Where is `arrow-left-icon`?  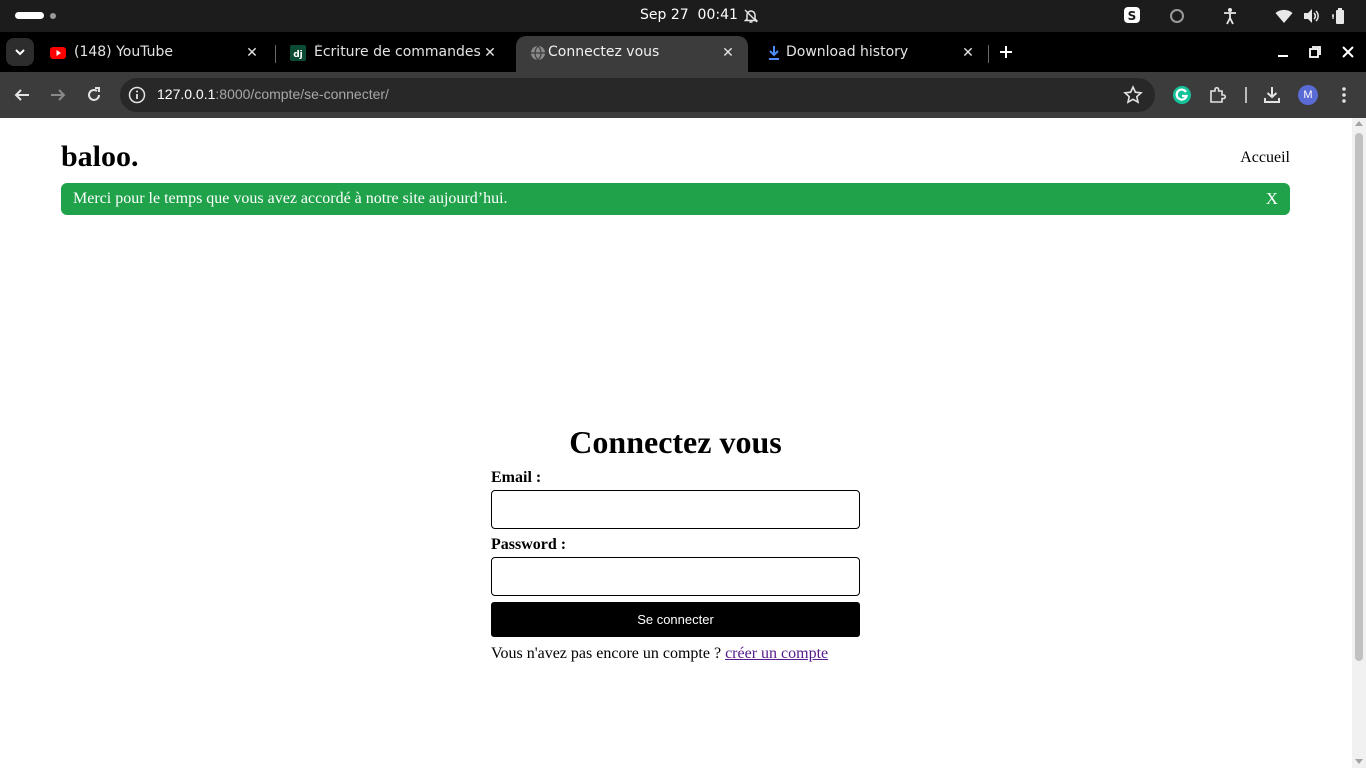
arrow-left-icon is located at coordinates (21, 95).